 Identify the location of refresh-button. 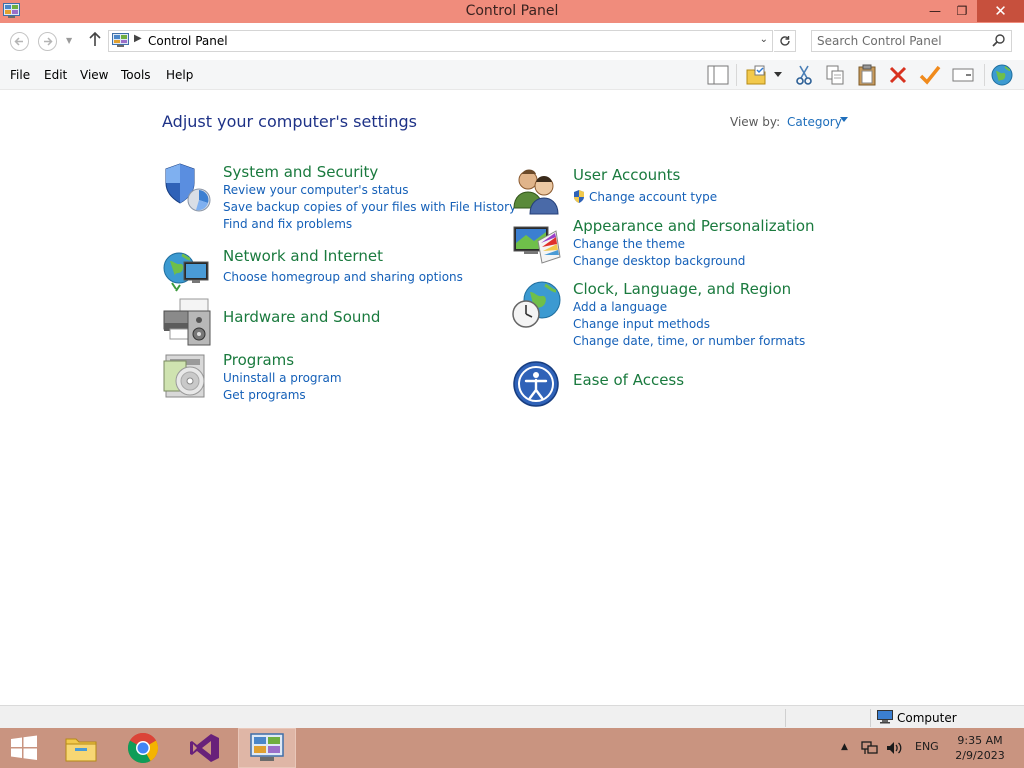
(785, 41).